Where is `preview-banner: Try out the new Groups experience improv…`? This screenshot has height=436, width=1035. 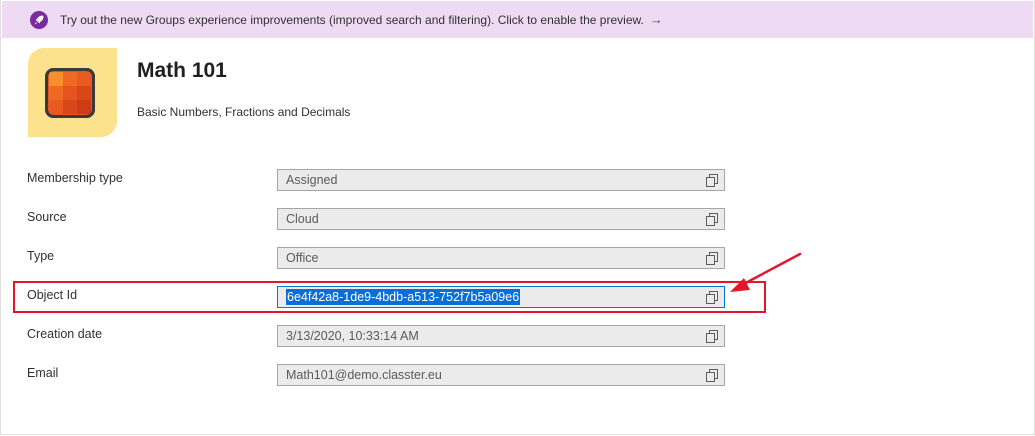 preview-banner: Try out the new Groups experience improv… is located at coordinates (517, 19).